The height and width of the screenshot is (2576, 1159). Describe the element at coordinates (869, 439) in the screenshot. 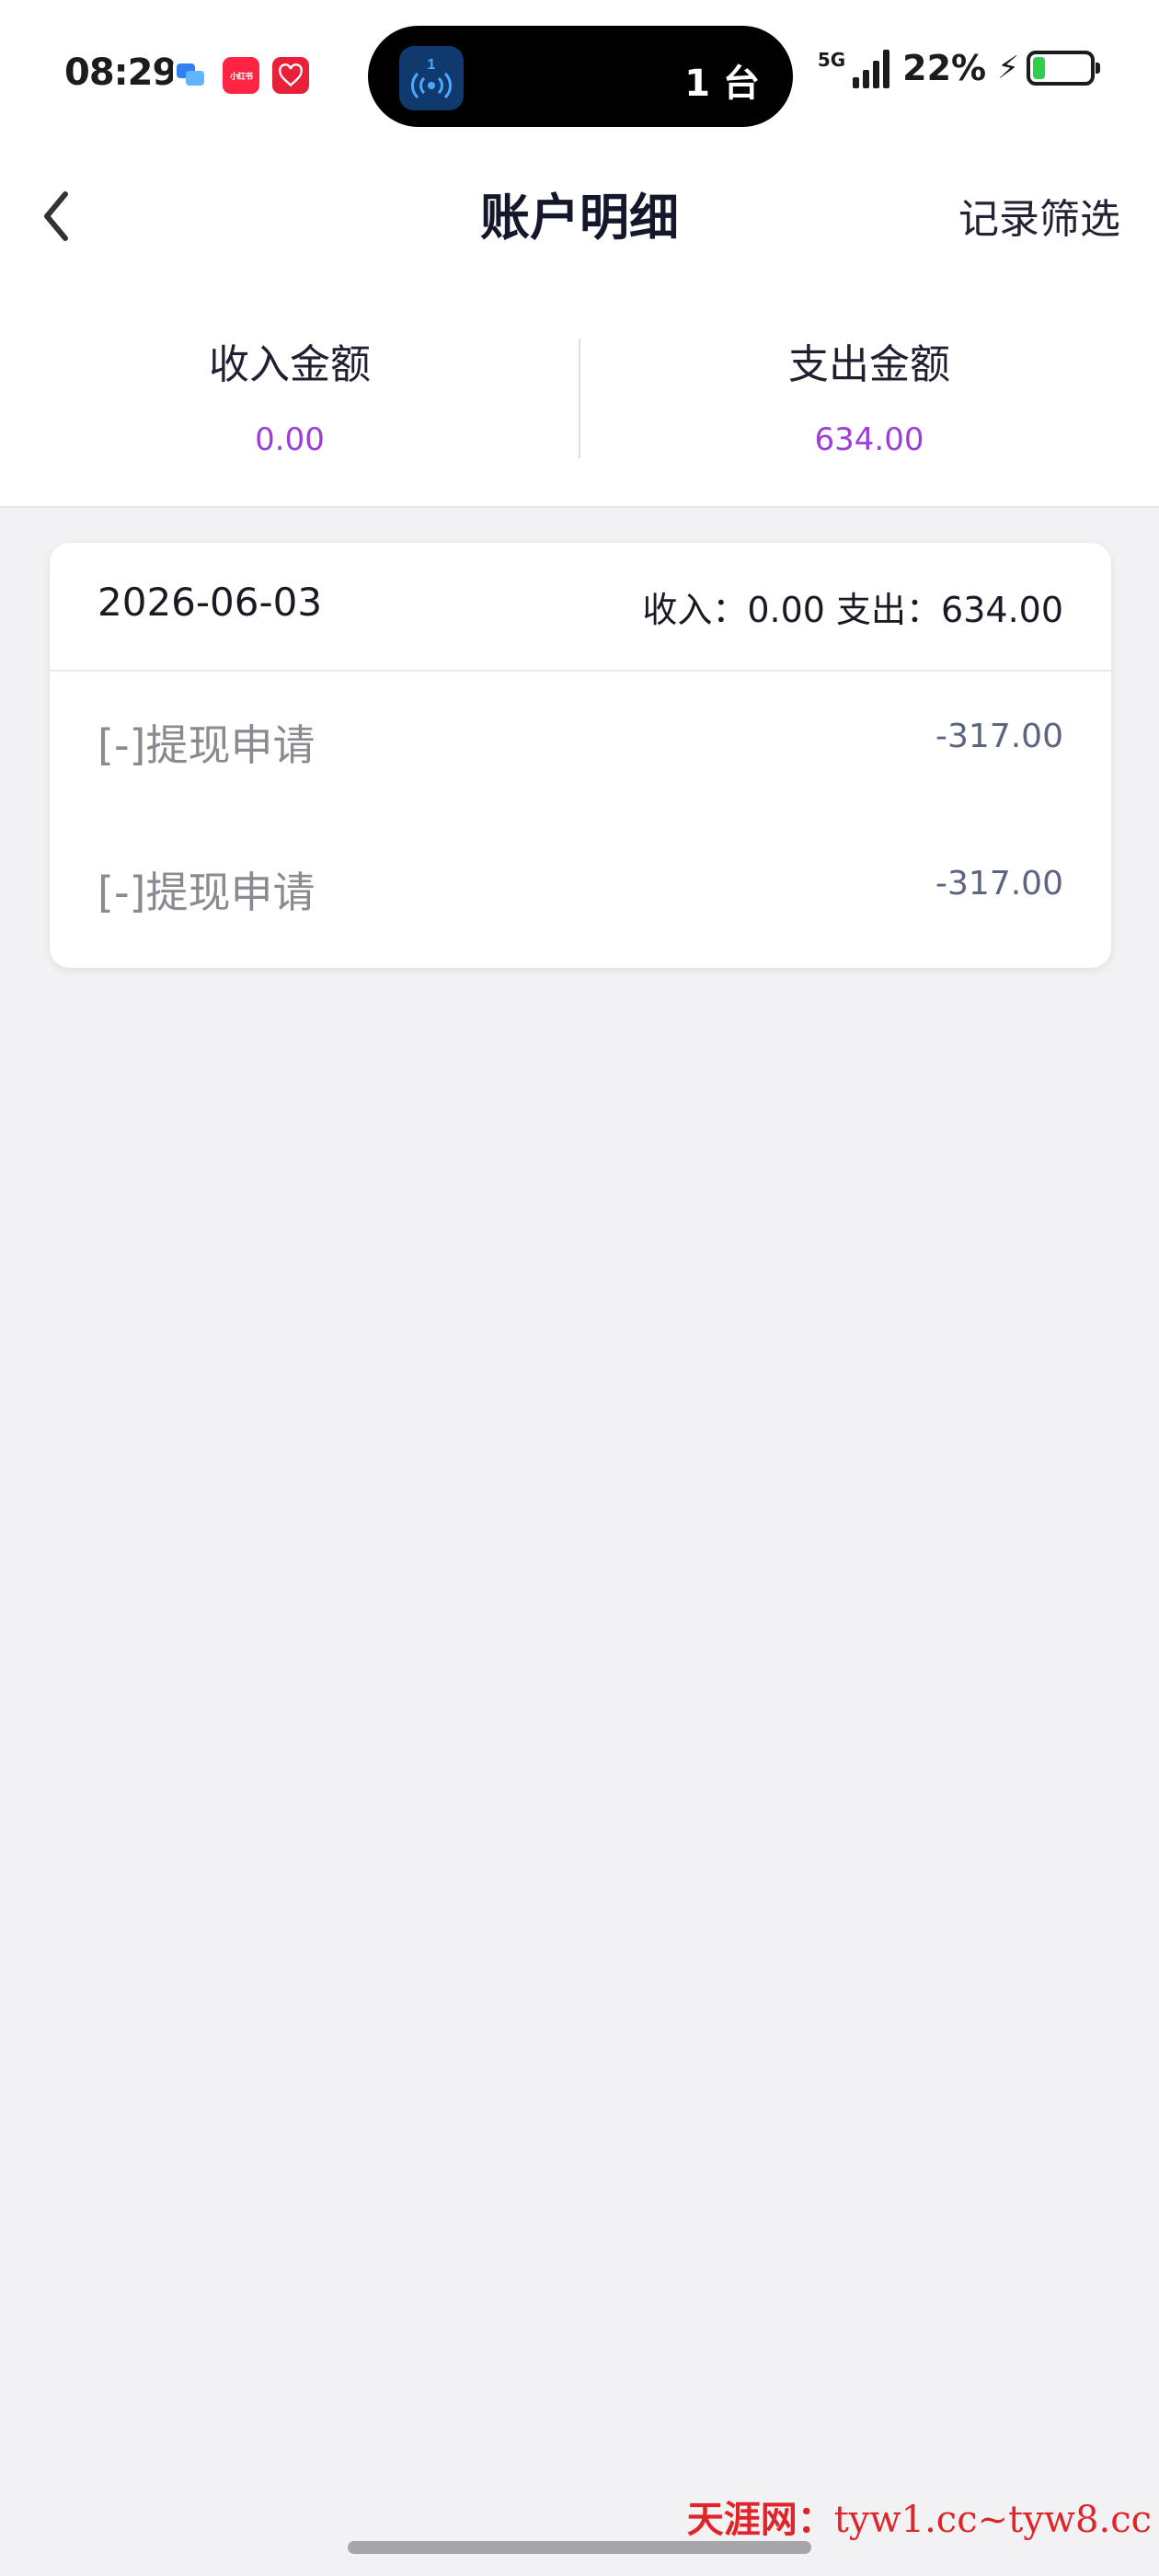

I see `expense-value: 634.00` at that location.